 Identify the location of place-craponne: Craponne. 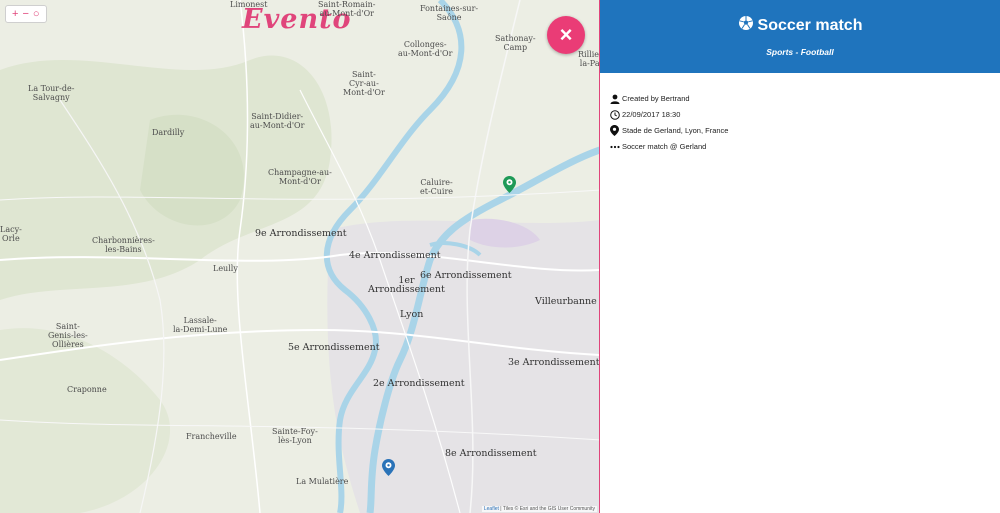
(87, 389).